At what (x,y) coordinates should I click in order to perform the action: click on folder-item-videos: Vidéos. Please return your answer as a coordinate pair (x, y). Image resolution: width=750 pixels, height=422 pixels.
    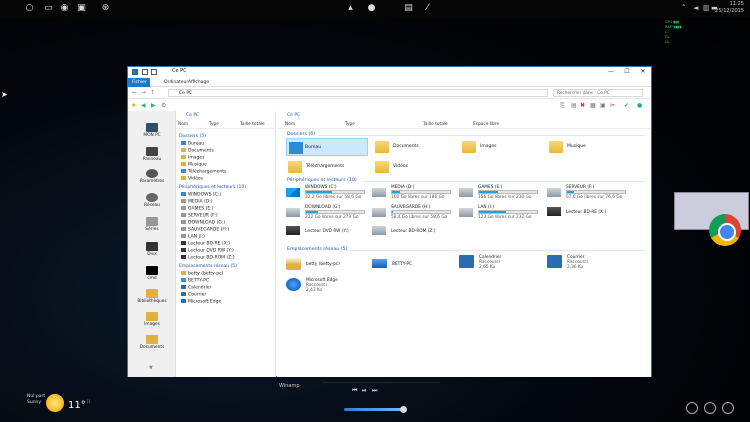
    Looking at the image, I should click on (415, 168).